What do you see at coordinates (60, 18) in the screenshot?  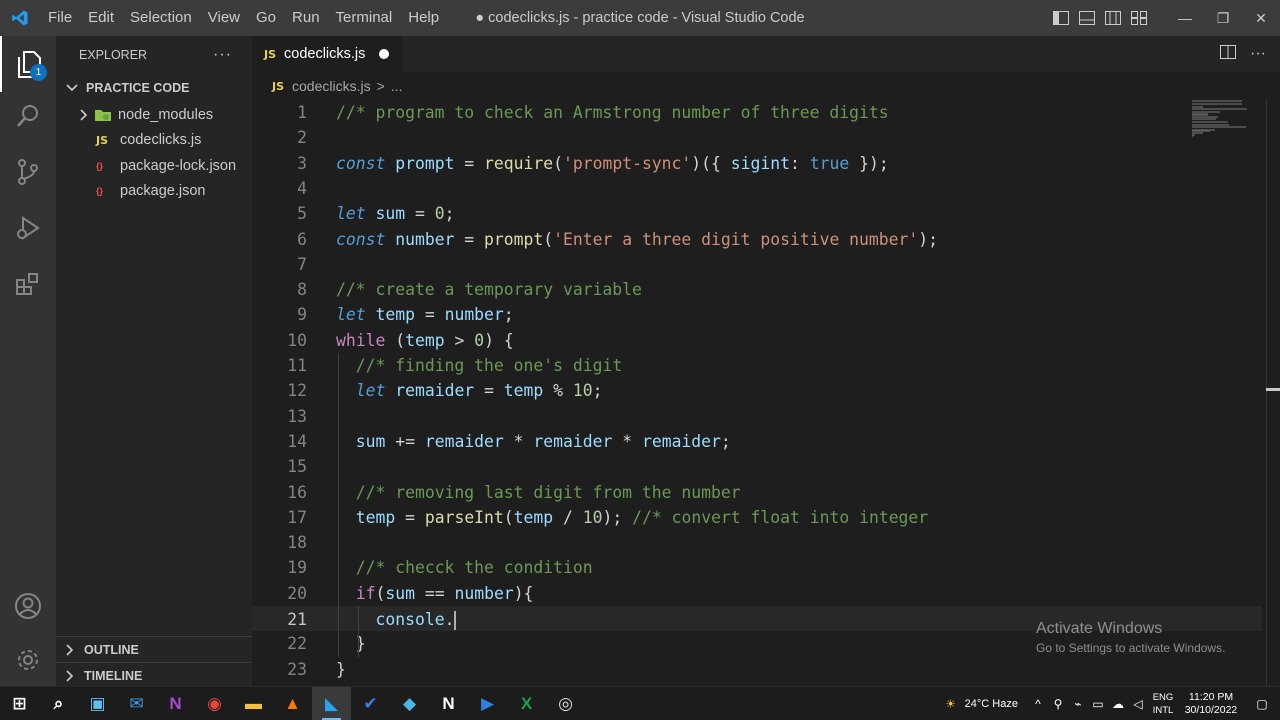 I see `menu-file: File` at bounding box center [60, 18].